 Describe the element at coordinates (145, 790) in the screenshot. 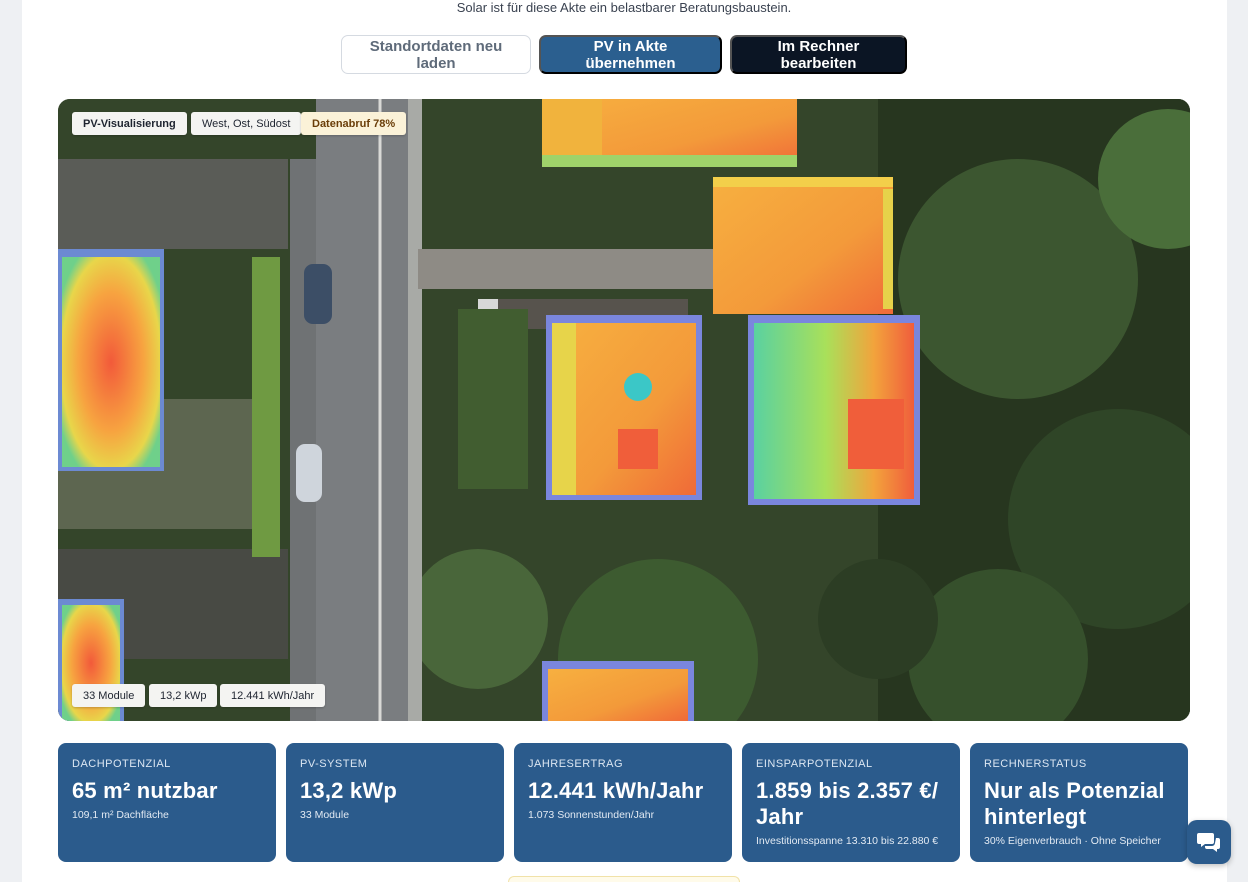

I see `stat-value: 65 m² nutzbar` at that location.